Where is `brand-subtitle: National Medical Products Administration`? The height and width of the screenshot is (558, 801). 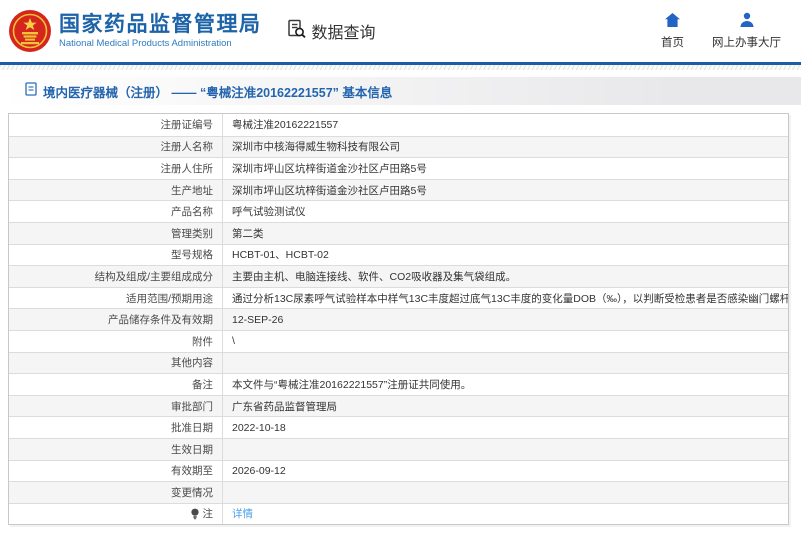
brand-subtitle: National Medical Products Administration is located at coordinates (145, 43).